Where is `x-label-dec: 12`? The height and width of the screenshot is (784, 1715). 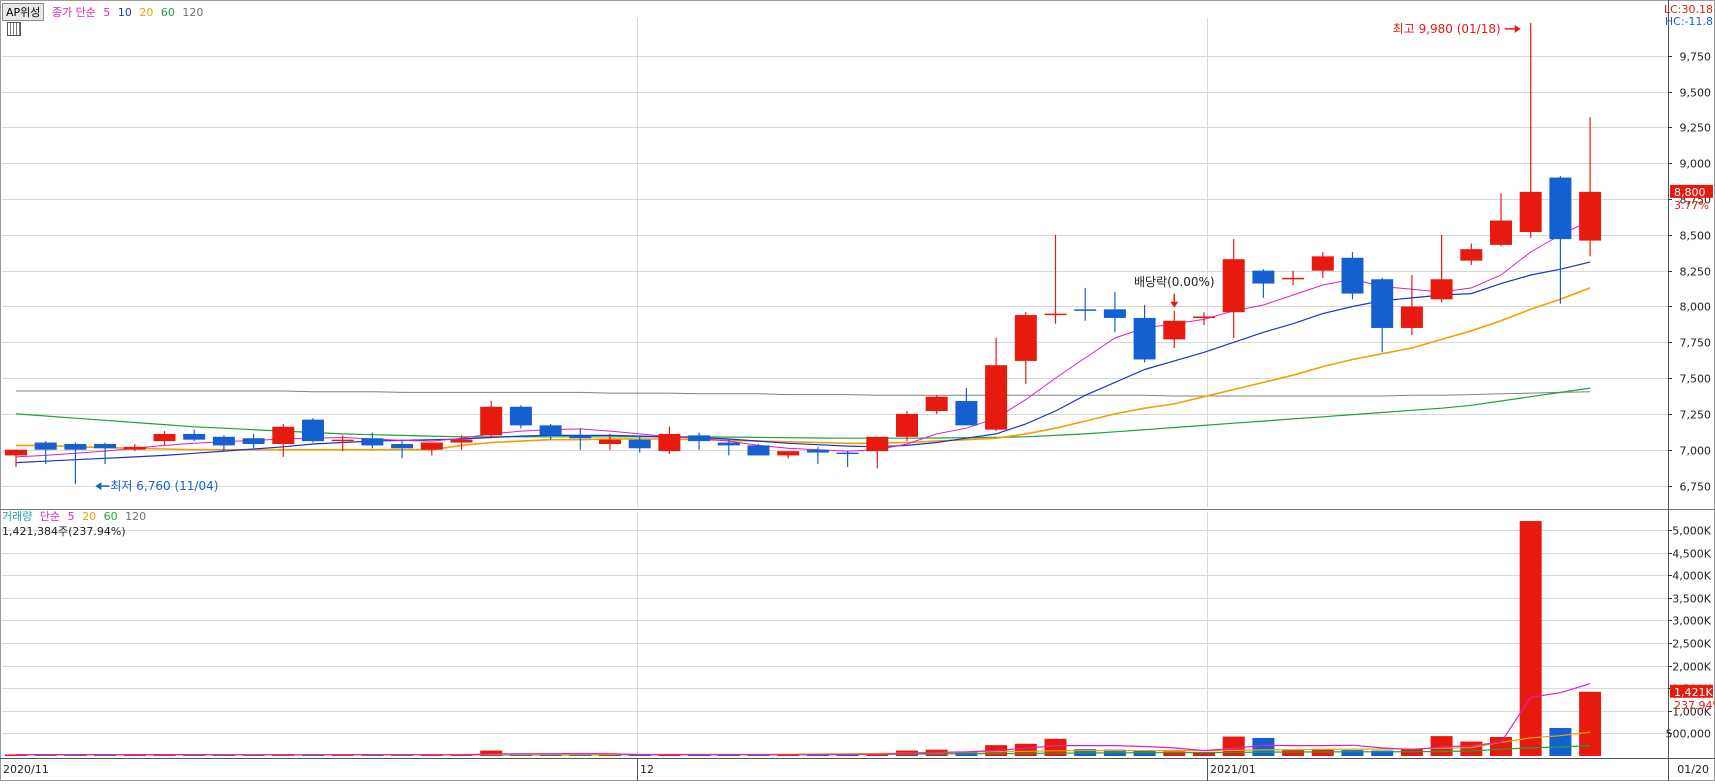
x-label-dec: 12 is located at coordinates (647, 769).